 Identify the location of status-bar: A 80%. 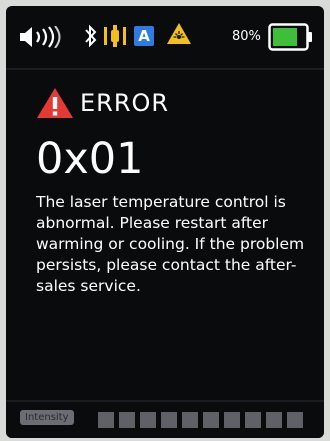
(165, 38).